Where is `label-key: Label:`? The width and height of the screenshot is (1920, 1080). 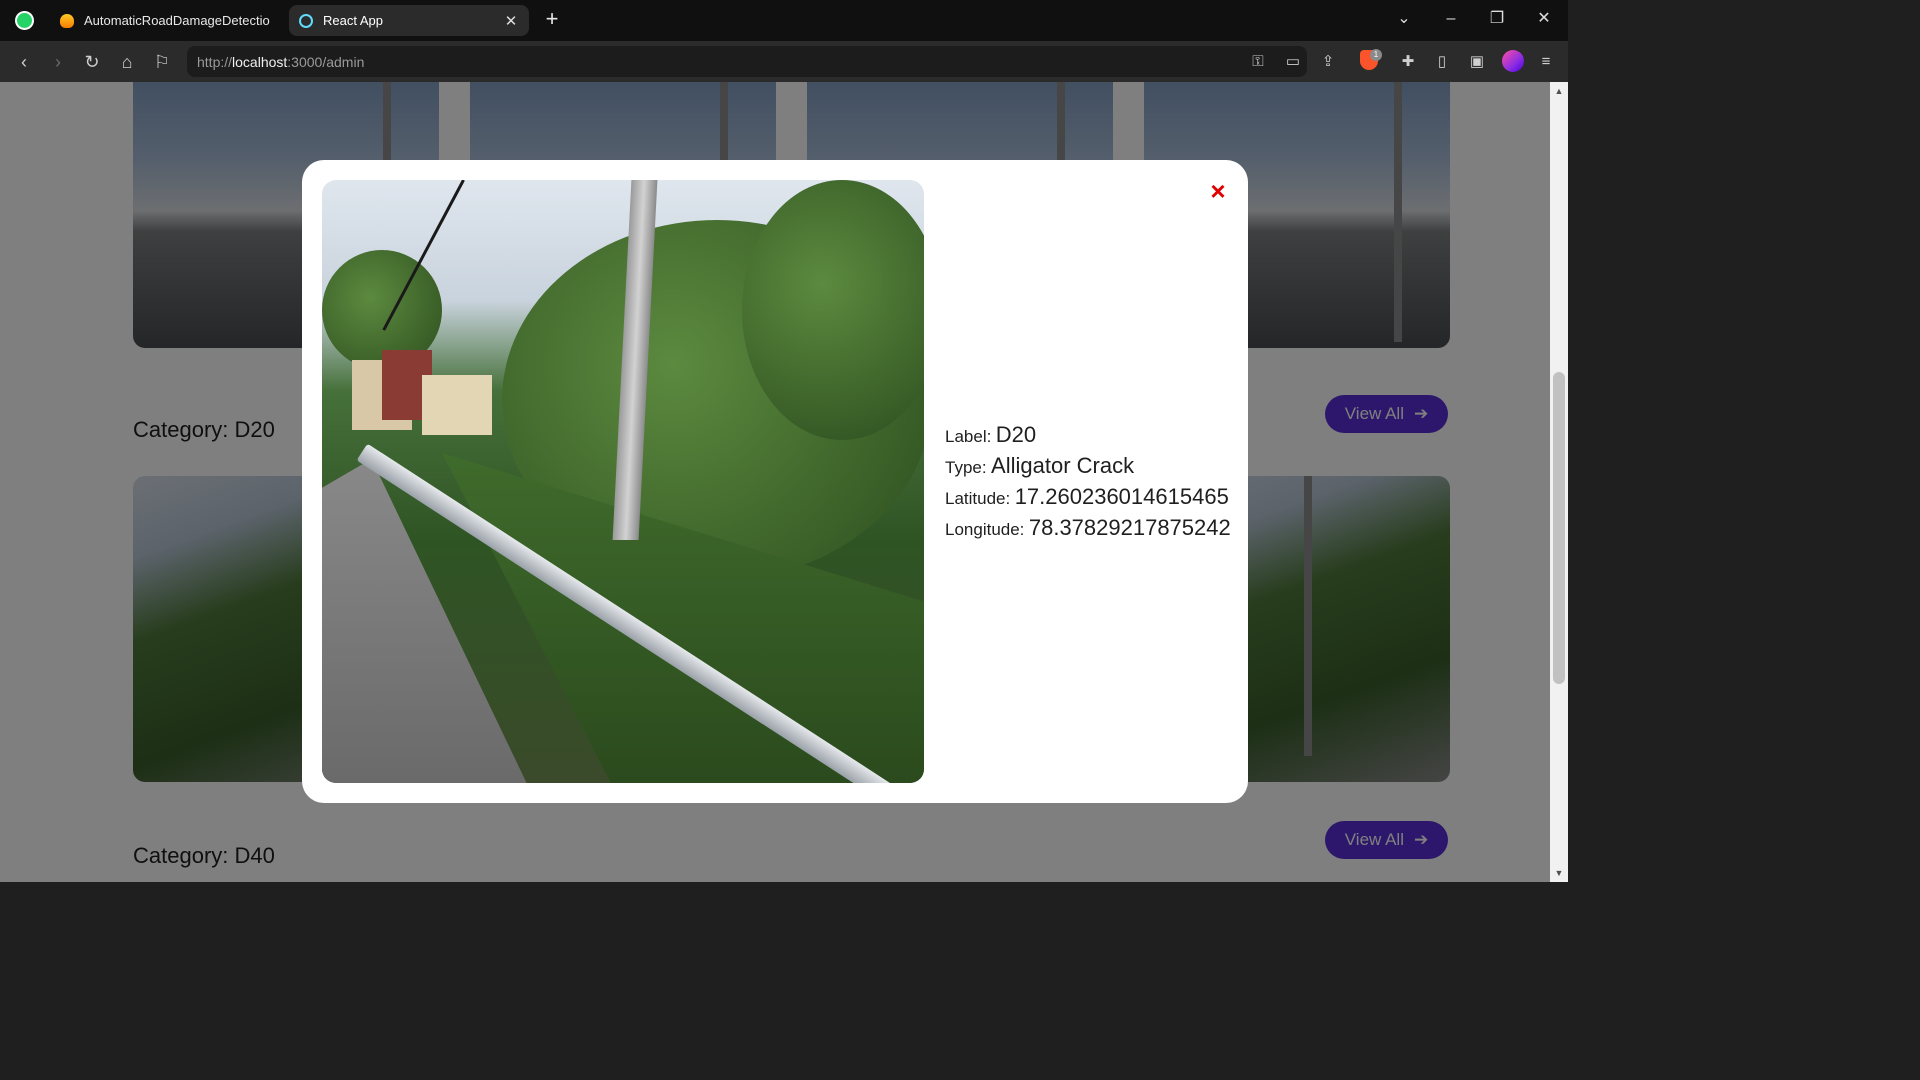
label-key: Label: is located at coordinates (968, 436).